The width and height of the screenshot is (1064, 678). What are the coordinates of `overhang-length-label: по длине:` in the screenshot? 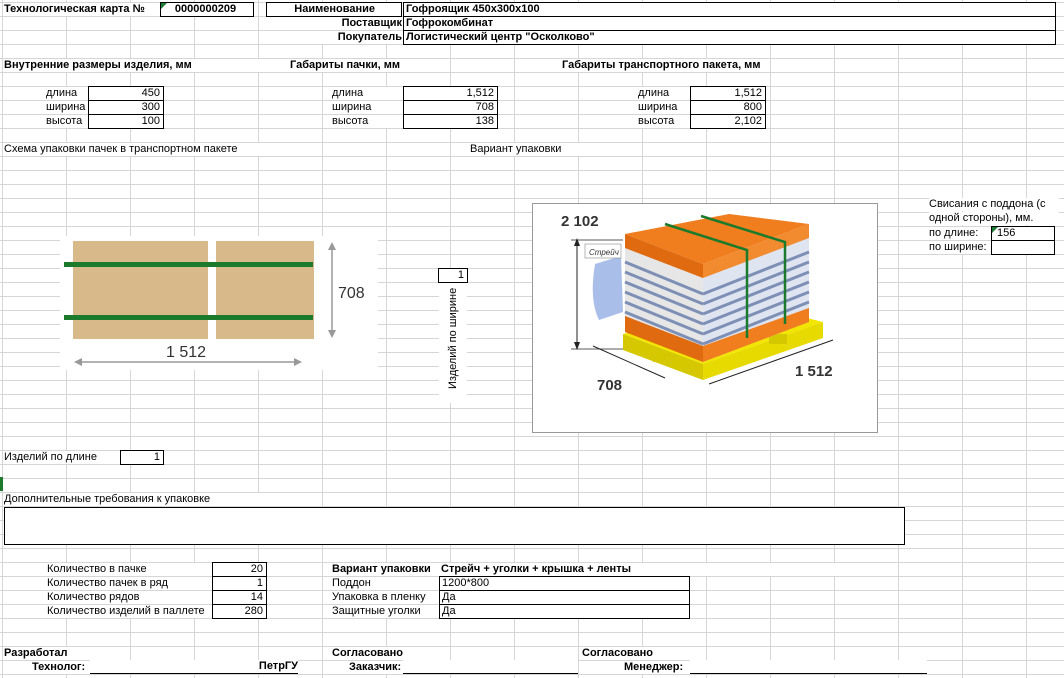 It's located at (960, 233).